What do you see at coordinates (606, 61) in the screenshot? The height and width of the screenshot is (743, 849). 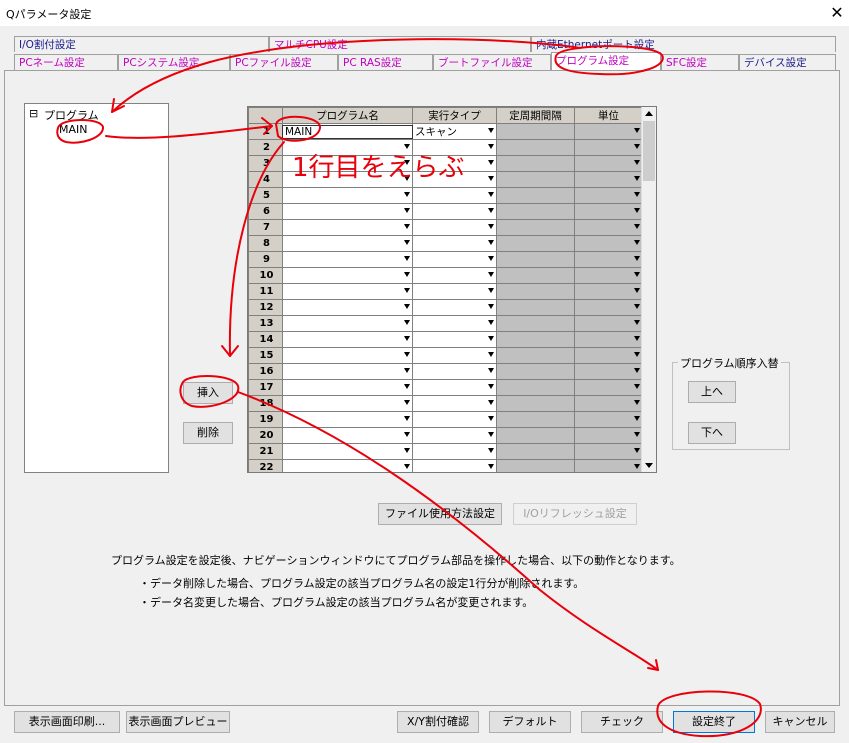 I see `tab-program-settings: プログラム設定` at bounding box center [606, 61].